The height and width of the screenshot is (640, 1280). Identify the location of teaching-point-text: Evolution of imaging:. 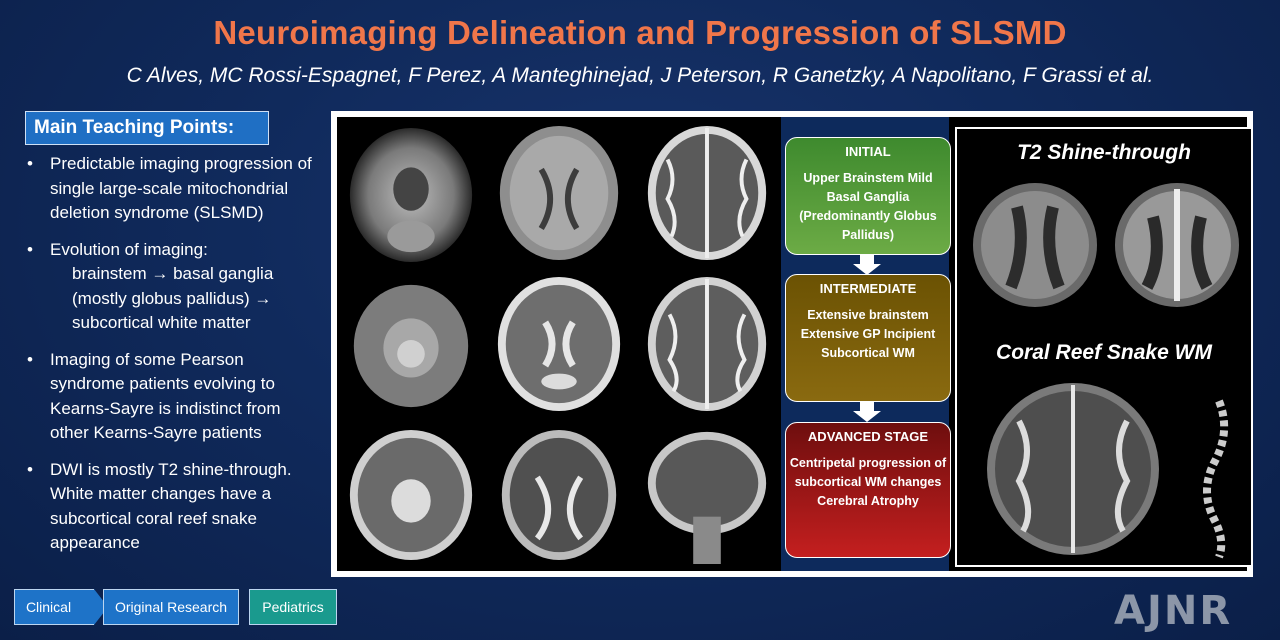
(129, 249).